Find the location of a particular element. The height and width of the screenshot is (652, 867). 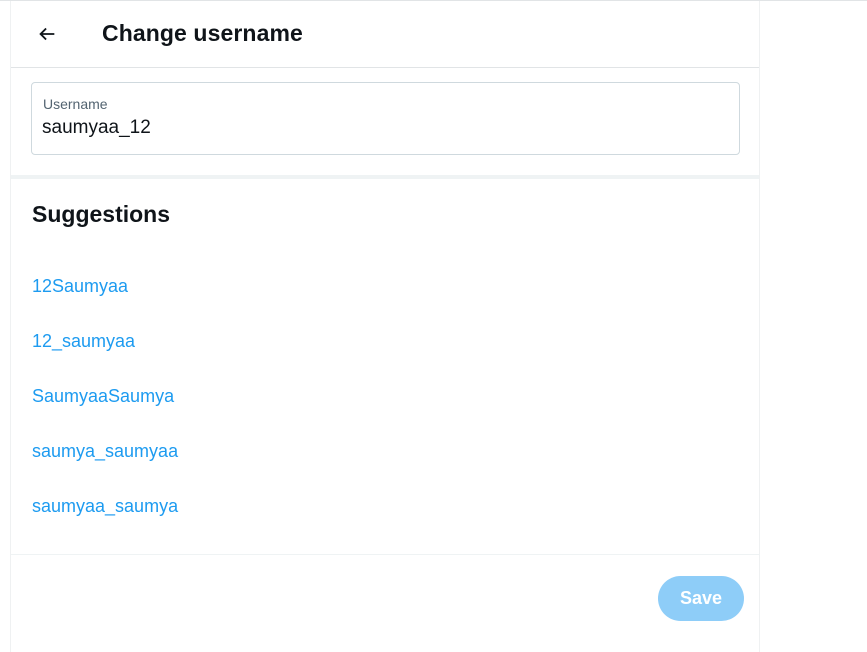

back-button is located at coordinates (47, 34).